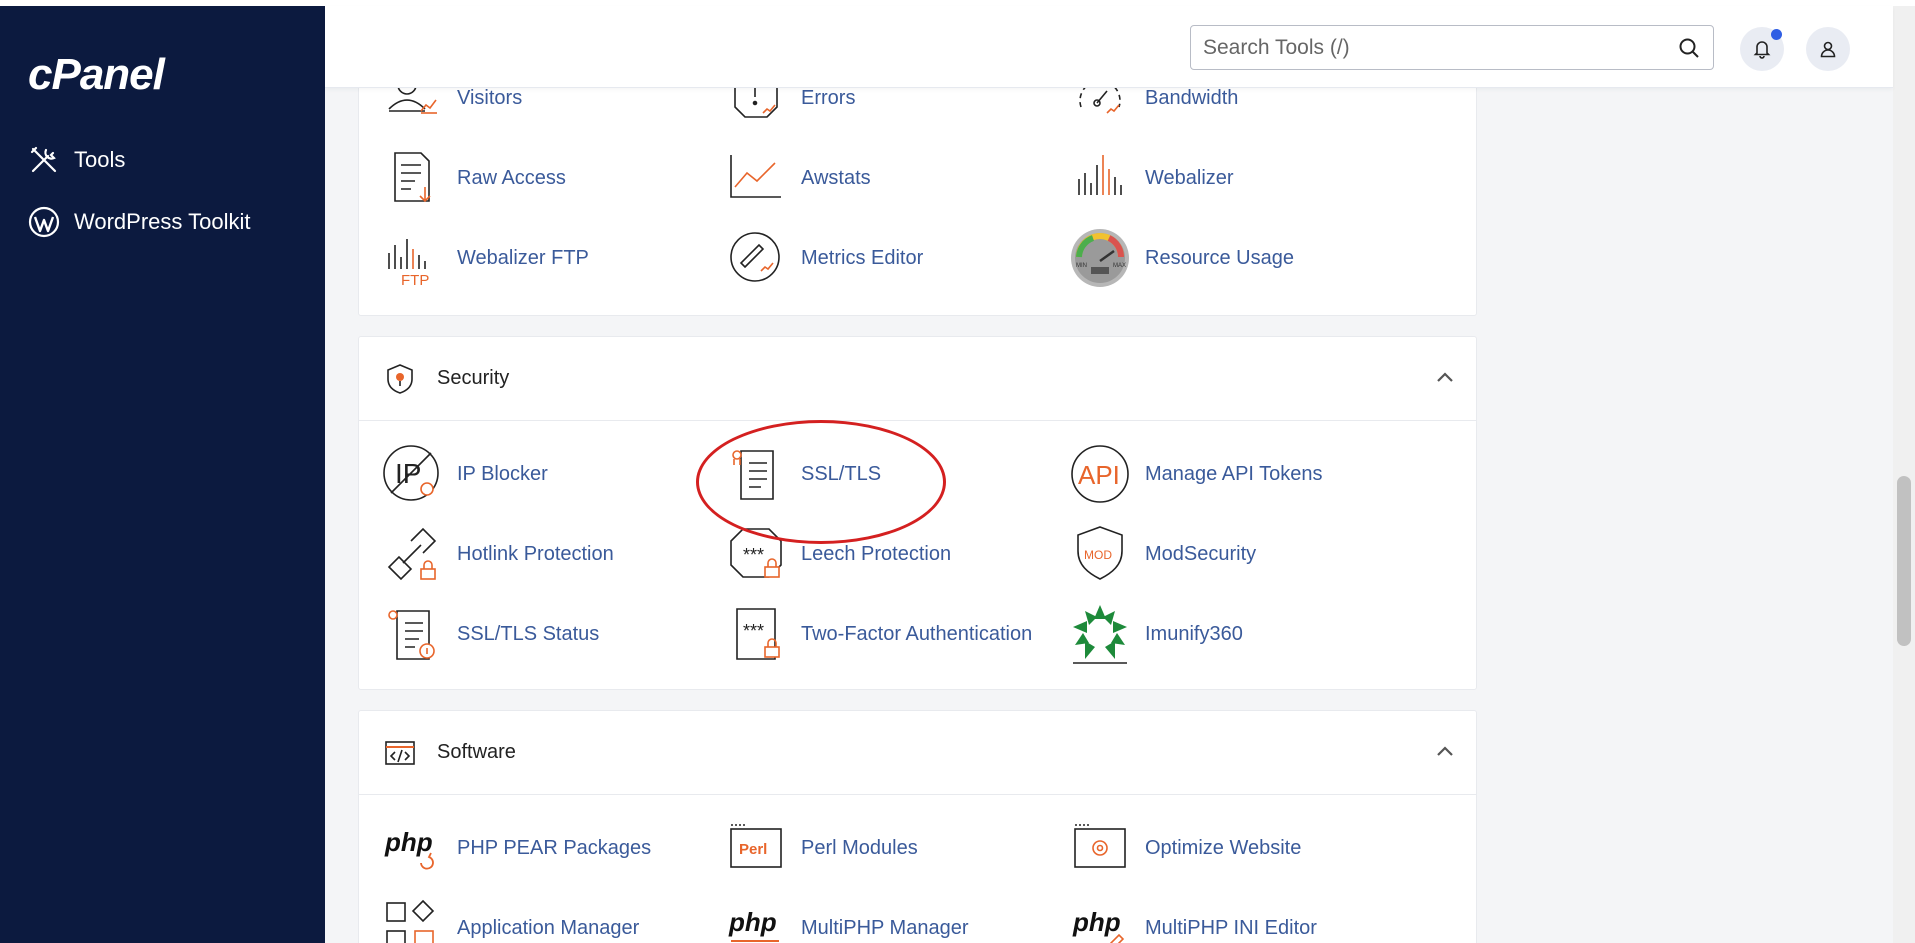 The image size is (1915, 943). What do you see at coordinates (1119, 266) in the screenshot?
I see `svg-text: MAX` at bounding box center [1119, 266].